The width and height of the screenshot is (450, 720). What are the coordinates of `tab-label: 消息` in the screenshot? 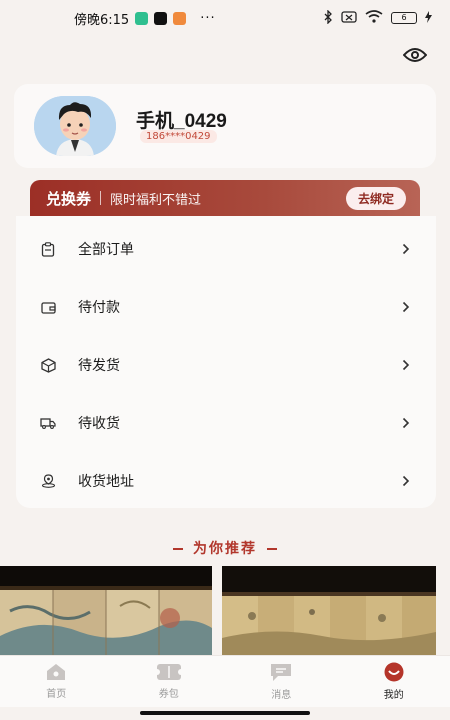 It's located at (281, 695).